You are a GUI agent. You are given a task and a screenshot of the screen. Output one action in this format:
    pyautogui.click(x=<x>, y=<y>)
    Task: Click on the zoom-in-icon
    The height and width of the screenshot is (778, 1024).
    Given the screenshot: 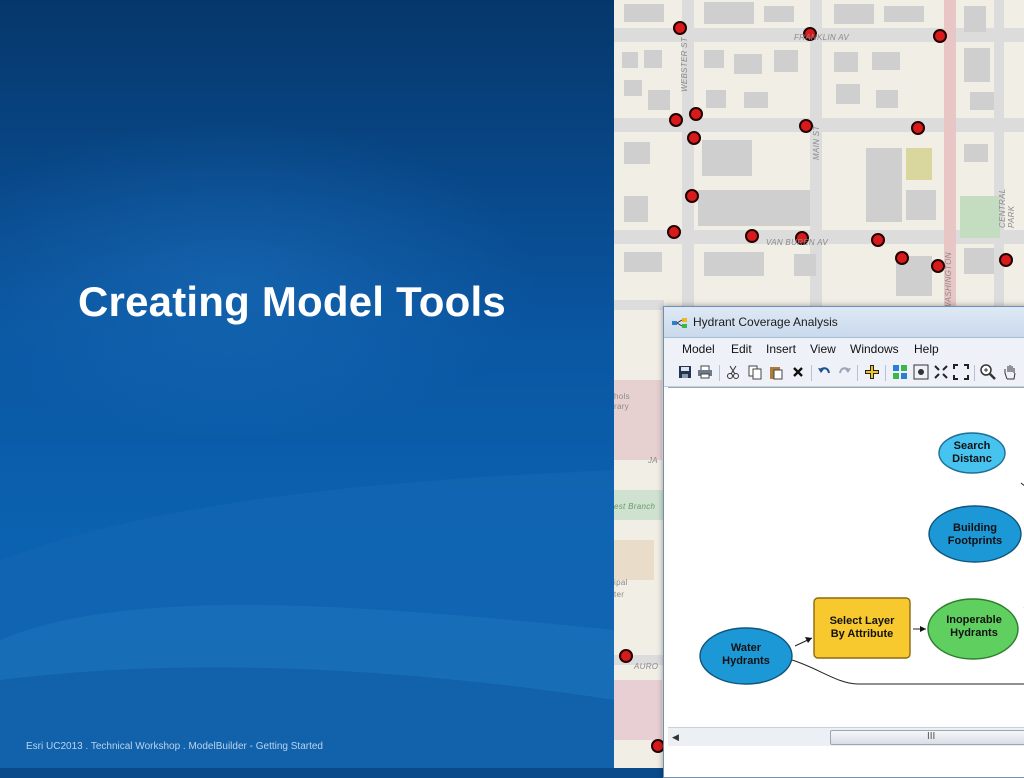 What is the action you would take?
    pyautogui.click(x=989, y=373)
    